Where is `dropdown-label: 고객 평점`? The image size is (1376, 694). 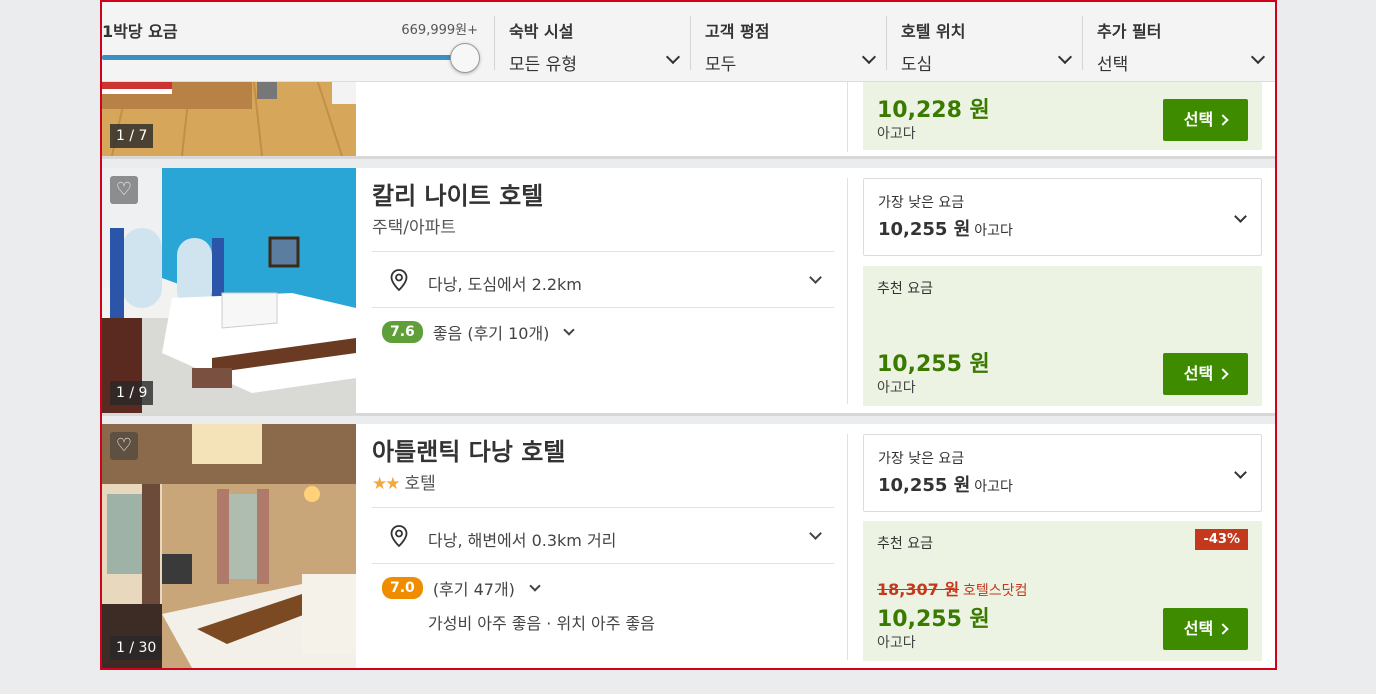
dropdown-label: 고객 평점 is located at coordinates (737, 31).